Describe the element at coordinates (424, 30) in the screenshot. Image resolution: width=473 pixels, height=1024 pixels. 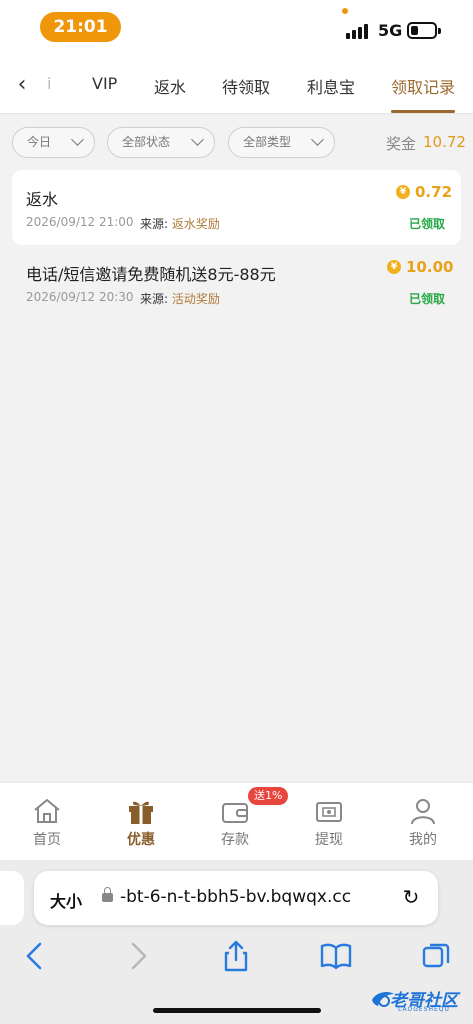
I see `battery-icon` at that location.